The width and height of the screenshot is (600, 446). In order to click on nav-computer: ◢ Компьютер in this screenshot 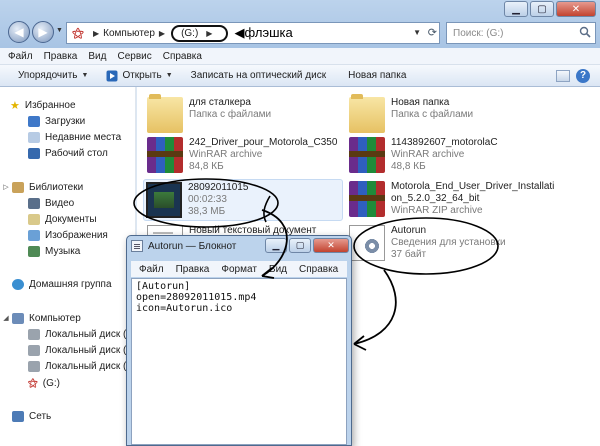, I will do `click(40, 318)`.